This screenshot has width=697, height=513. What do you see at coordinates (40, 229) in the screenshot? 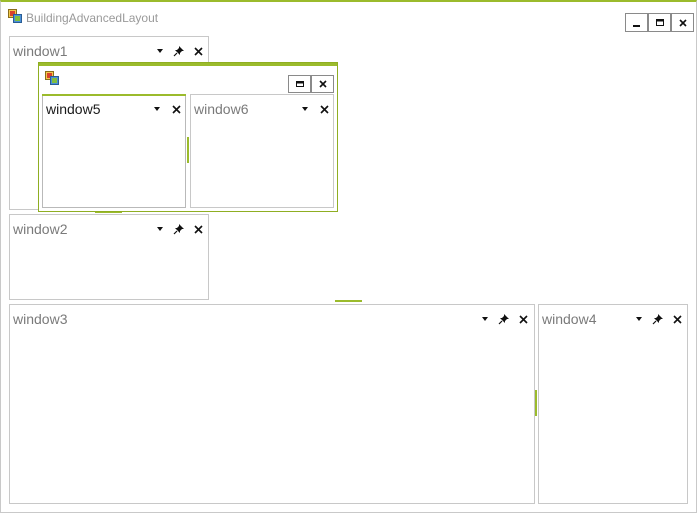
I see `pane-title: window2` at bounding box center [40, 229].